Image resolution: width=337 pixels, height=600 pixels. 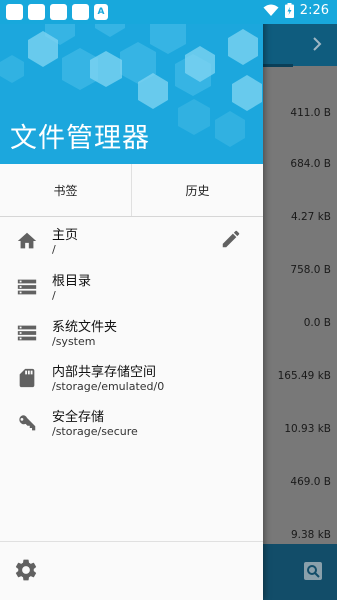 What do you see at coordinates (310, 217) in the screenshot?
I see `file-size: 4.27 kB` at bounding box center [310, 217].